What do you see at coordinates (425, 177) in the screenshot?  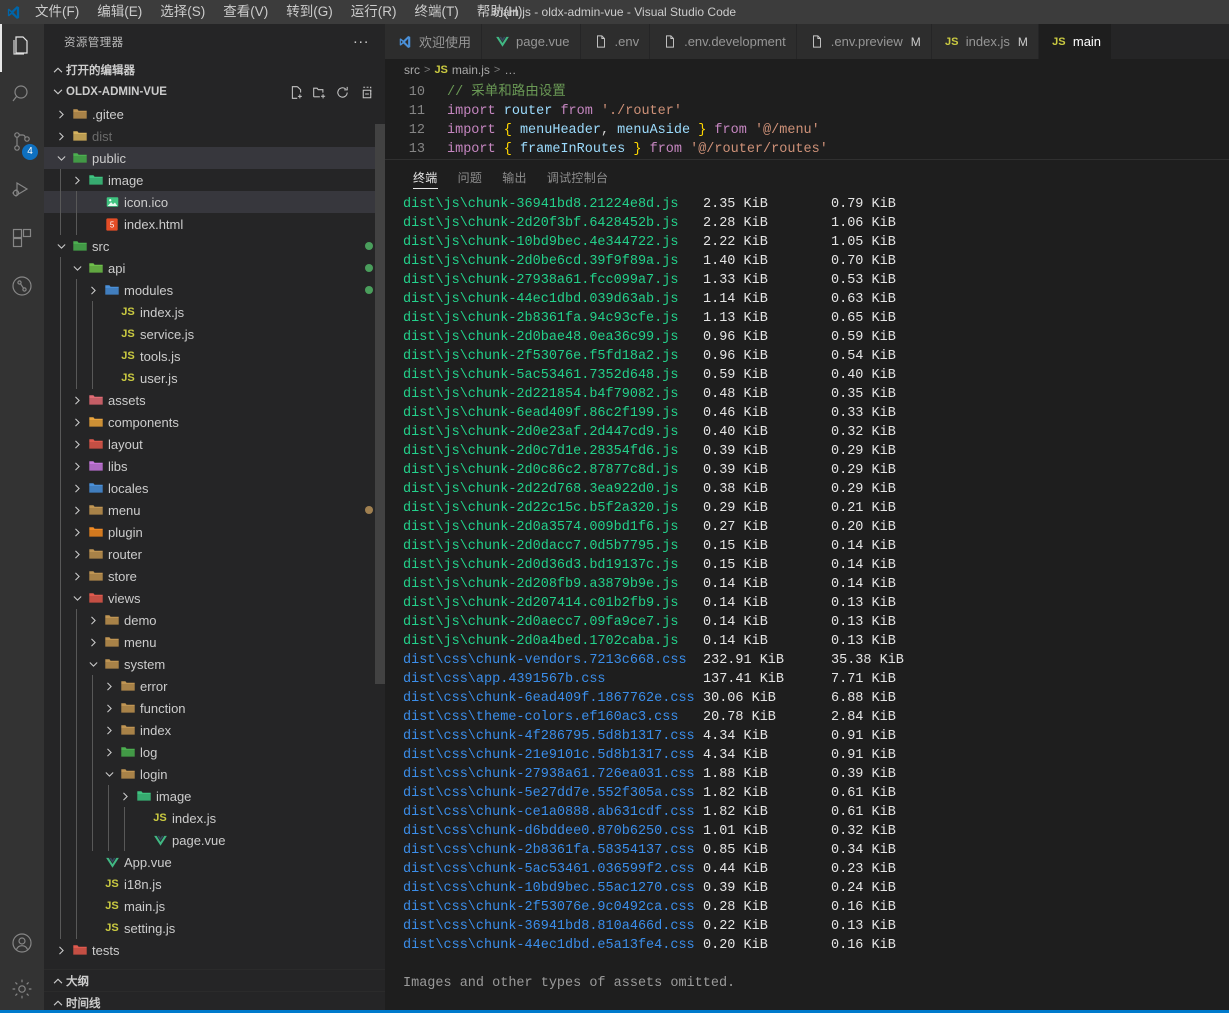 I see `panel-tab-terminal: 终端` at bounding box center [425, 177].